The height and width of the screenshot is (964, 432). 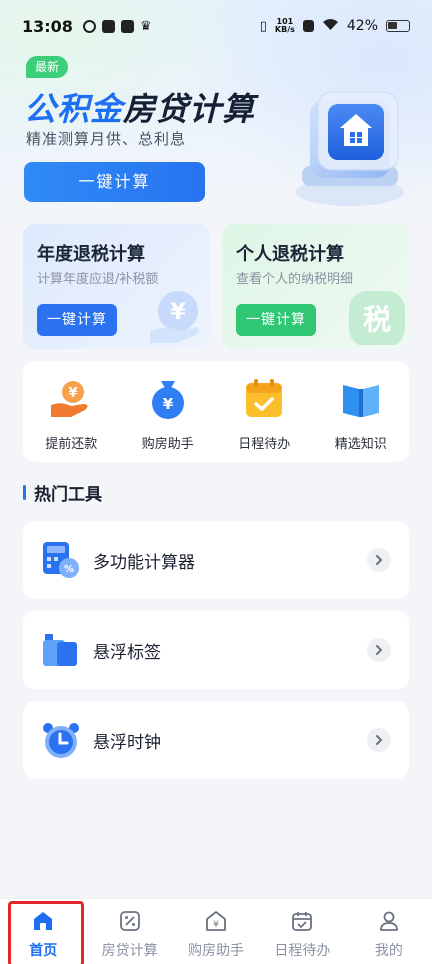 I want to click on status-time: 13:08, so click(x=47, y=26).